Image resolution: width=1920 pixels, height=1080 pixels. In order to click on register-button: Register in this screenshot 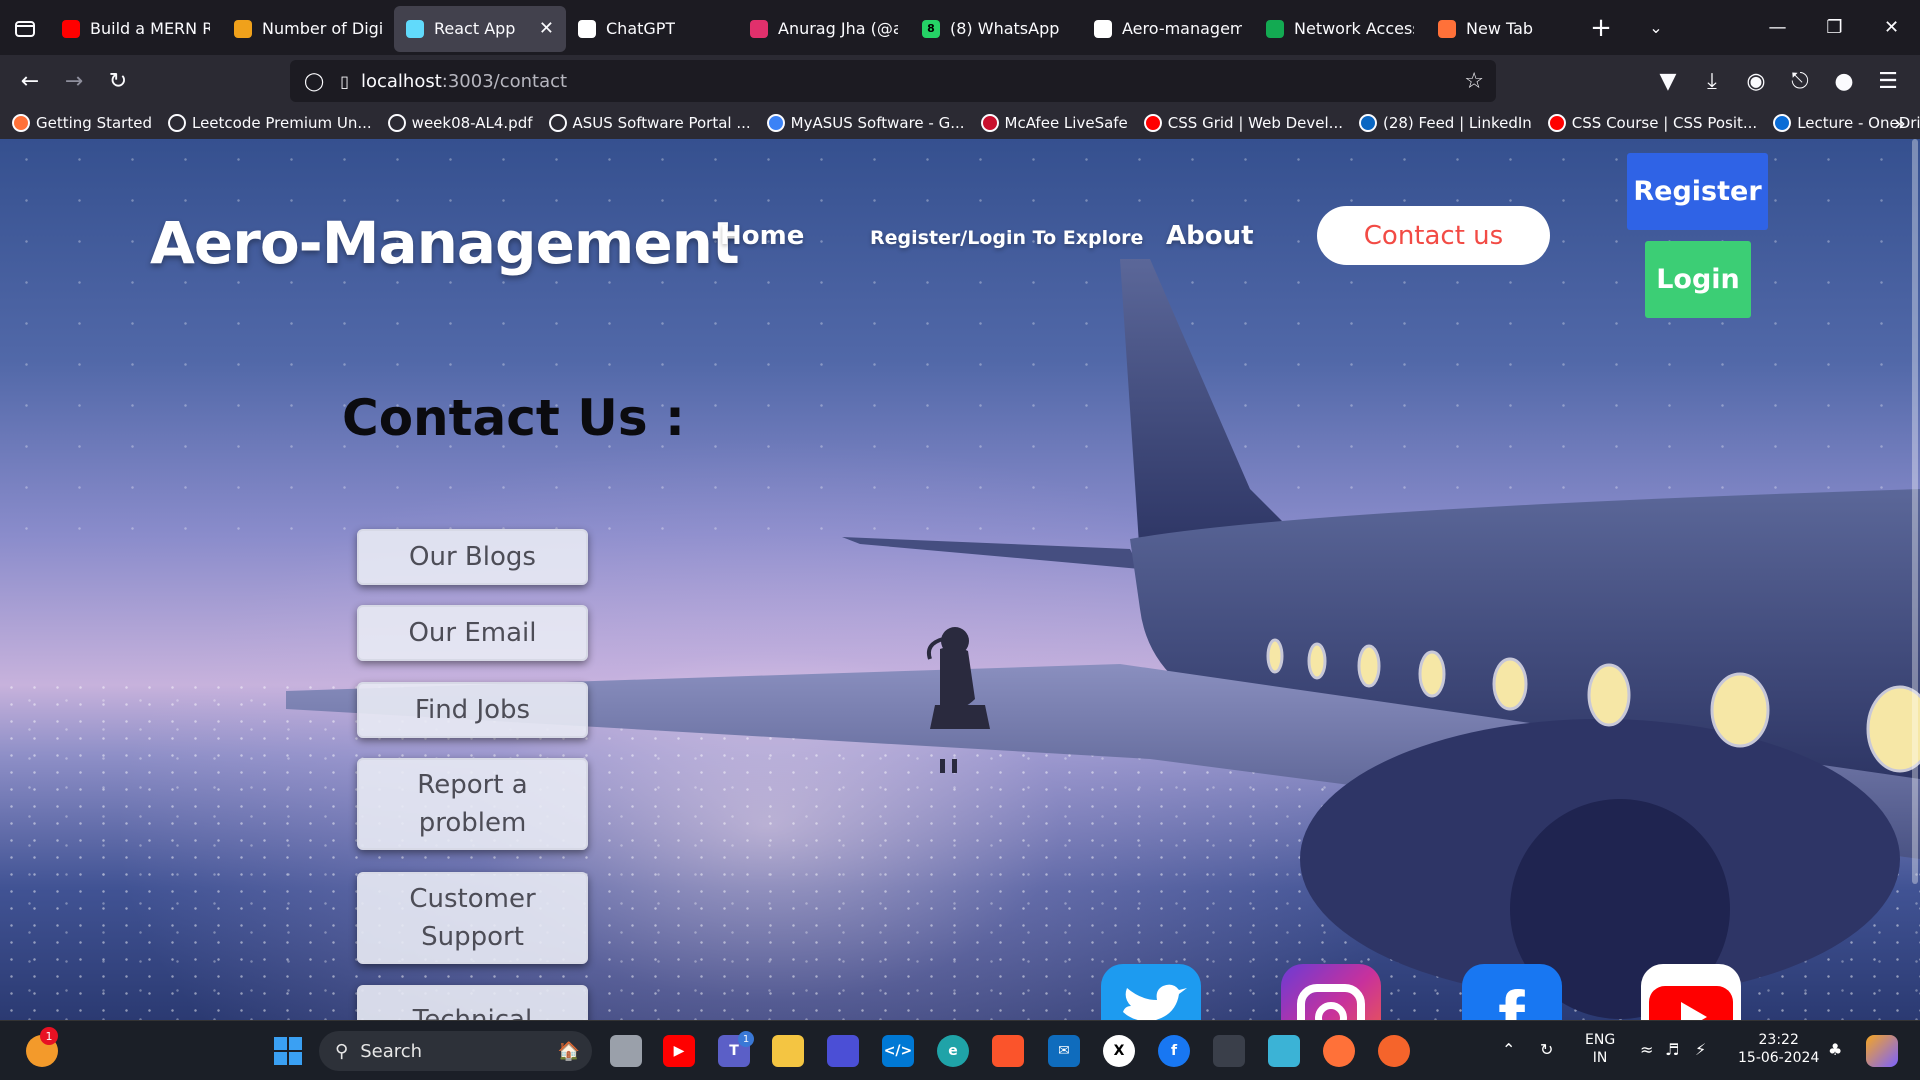, I will do `click(1697, 191)`.